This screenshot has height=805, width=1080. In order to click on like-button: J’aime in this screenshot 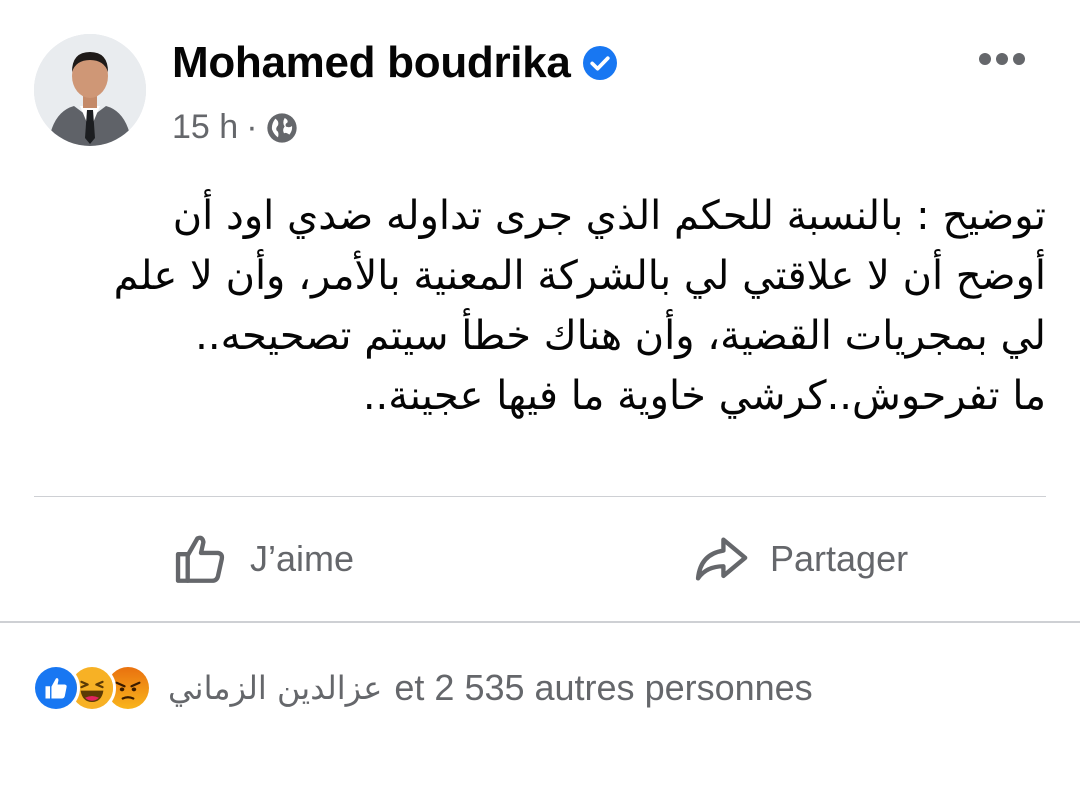, I will do `click(263, 559)`.